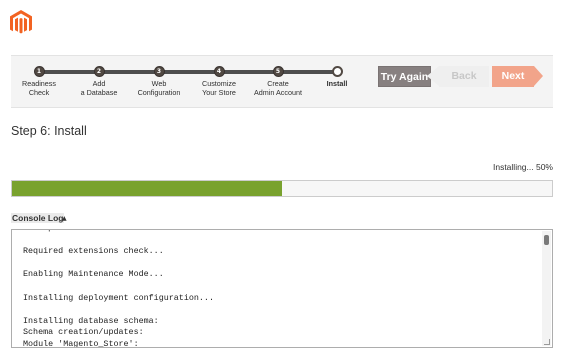 This screenshot has height=363, width=565. What do you see at coordinates (337, 71) in the screenshot?
I see `wizard-step-6-marker` at bounding box center [337, 71].